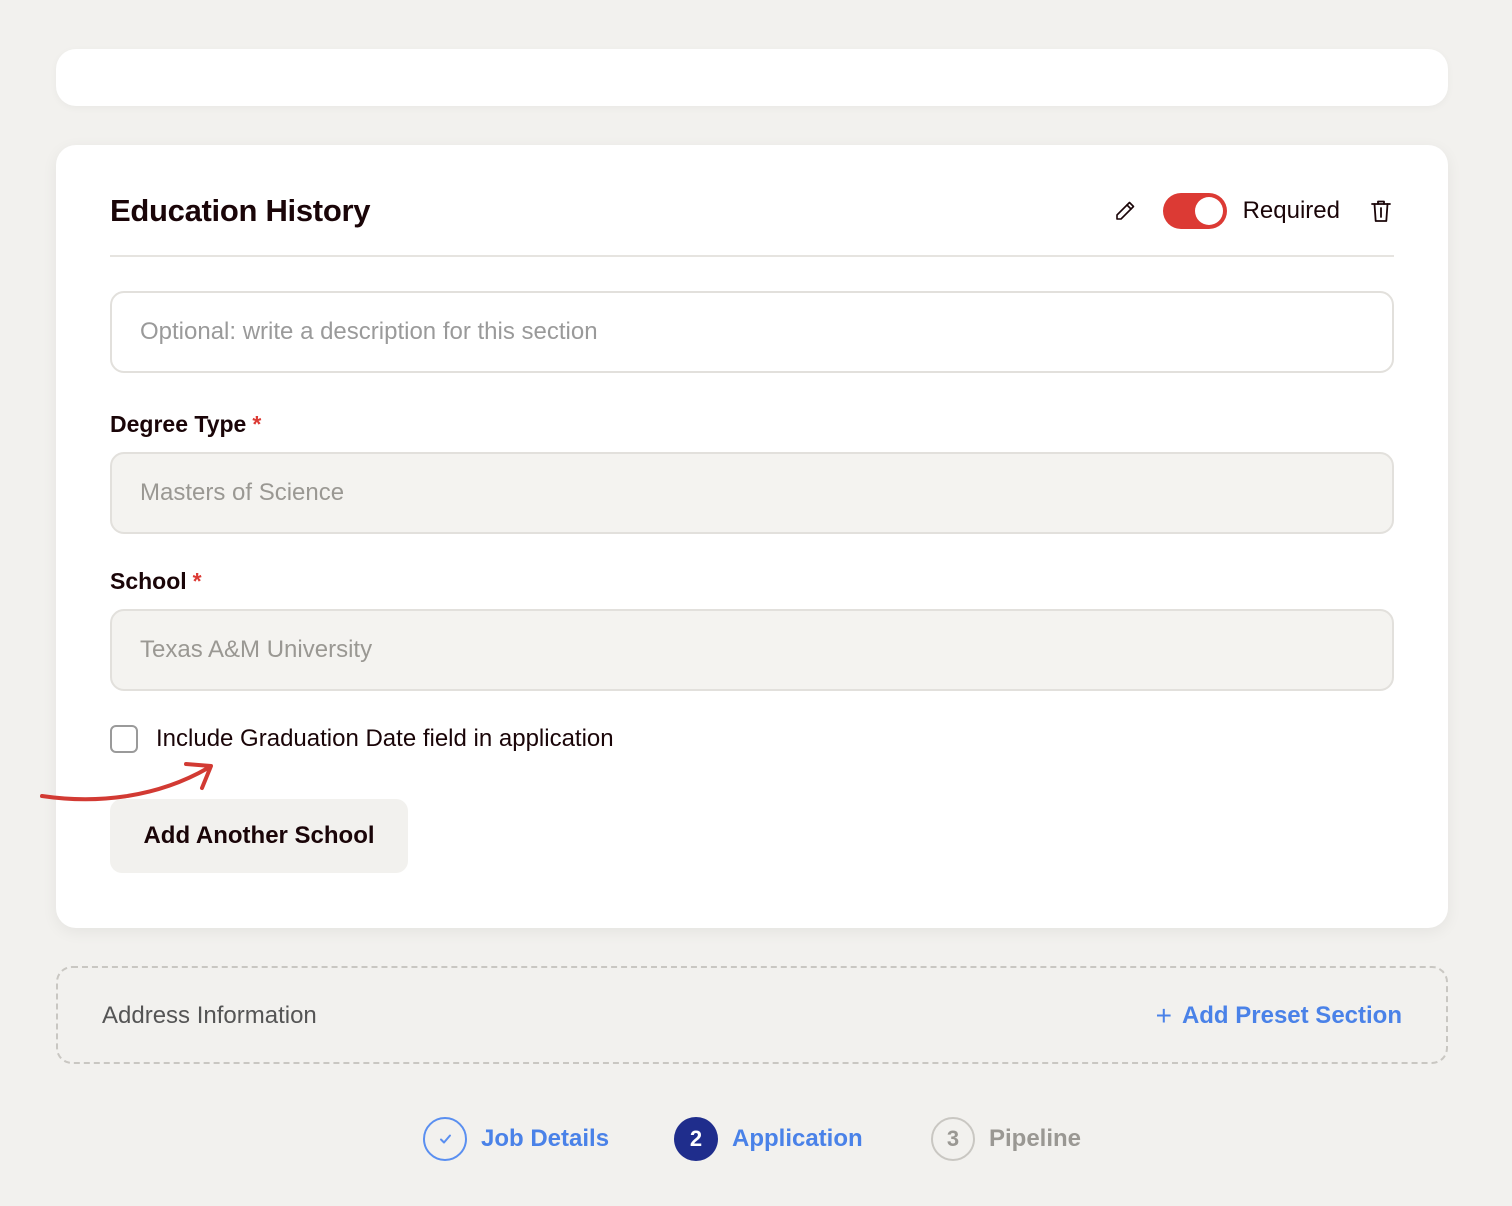 The width and height of the screenshot is (1512, 1206). Describe the element at coordinates (445, 1139) in the screenshot. I see `check-icon` at that location.